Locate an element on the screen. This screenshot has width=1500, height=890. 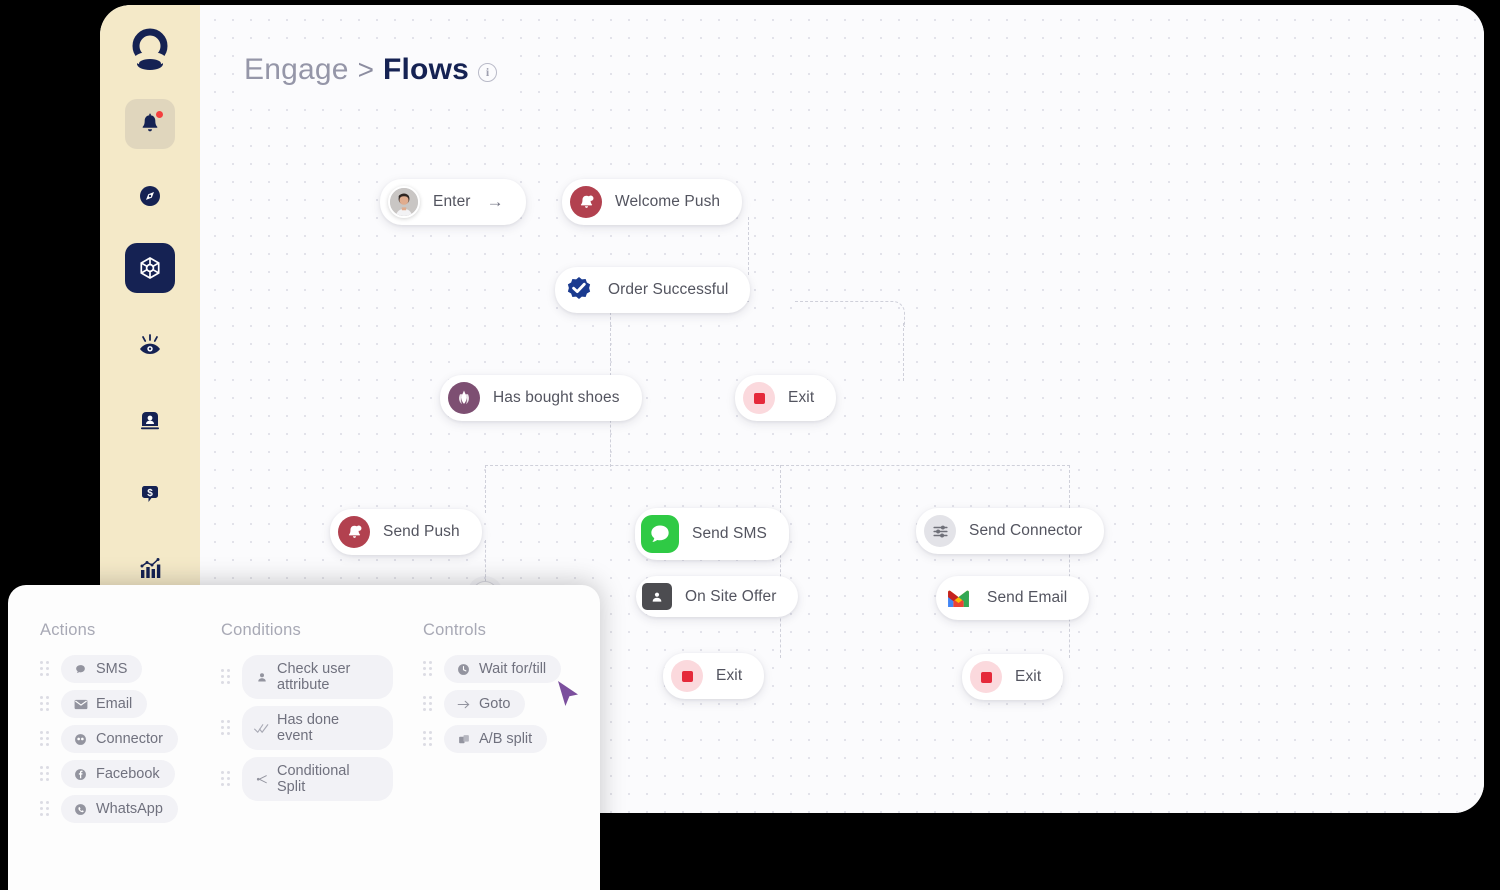
sidebar-item-notifications is located at coordinates (150, 124).